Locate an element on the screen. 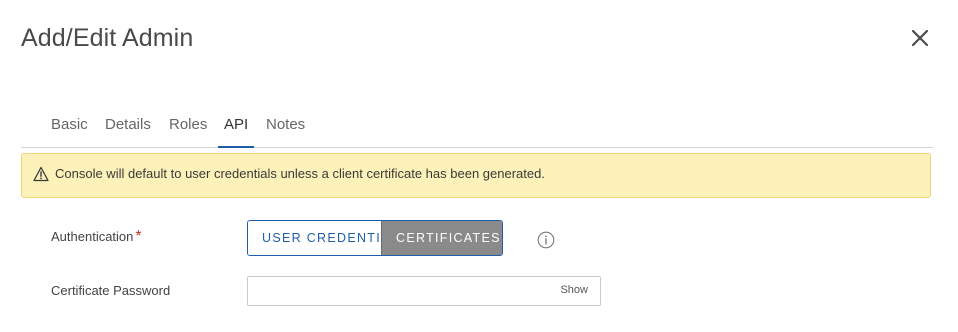 The width and height of the screenshot is (958, 332). authentication-label: Authentication * is located at coordinates (96, 237).